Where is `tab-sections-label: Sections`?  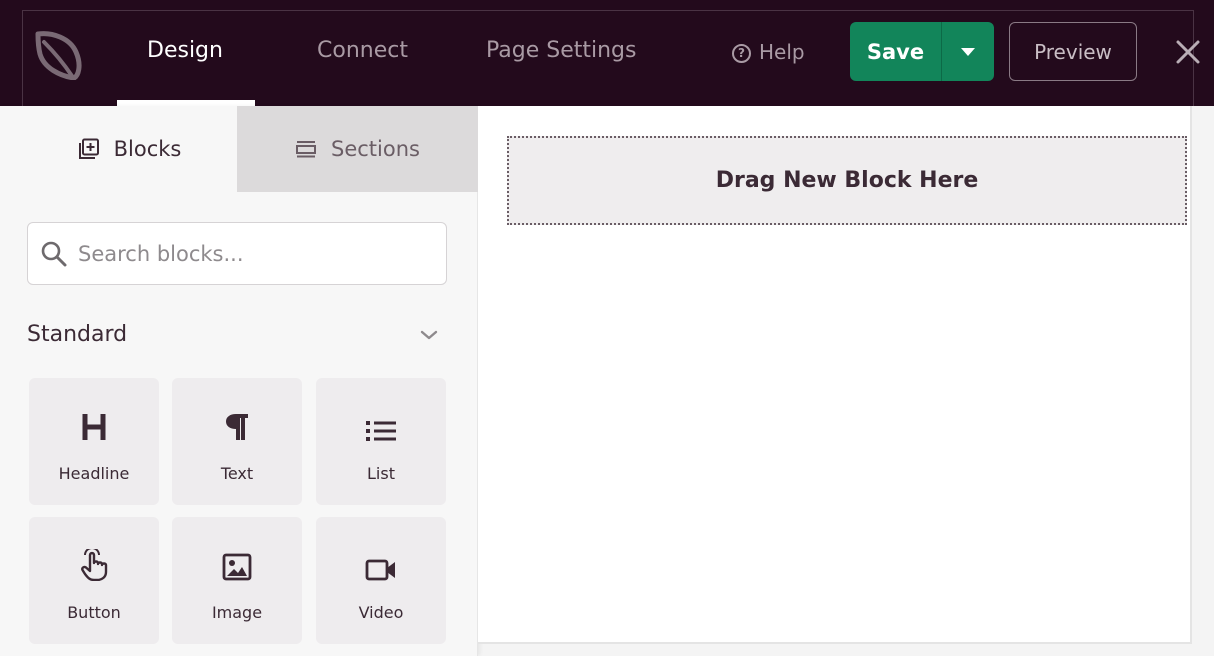 tab-sections-label: Sections is located at coordinates (375, 149).